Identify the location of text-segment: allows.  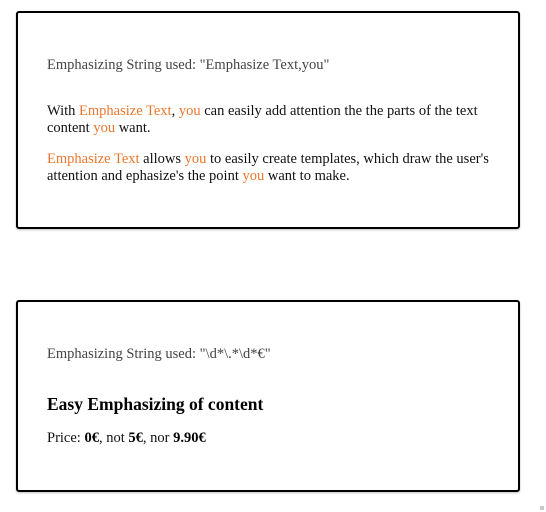
(162, 159).